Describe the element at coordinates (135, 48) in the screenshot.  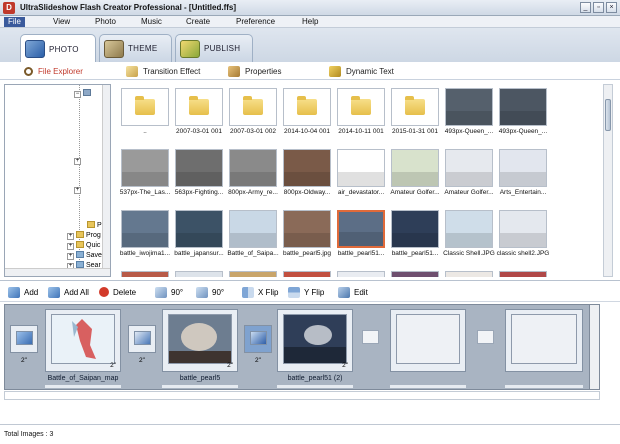
I see `tab-theme: THEME` at that location.